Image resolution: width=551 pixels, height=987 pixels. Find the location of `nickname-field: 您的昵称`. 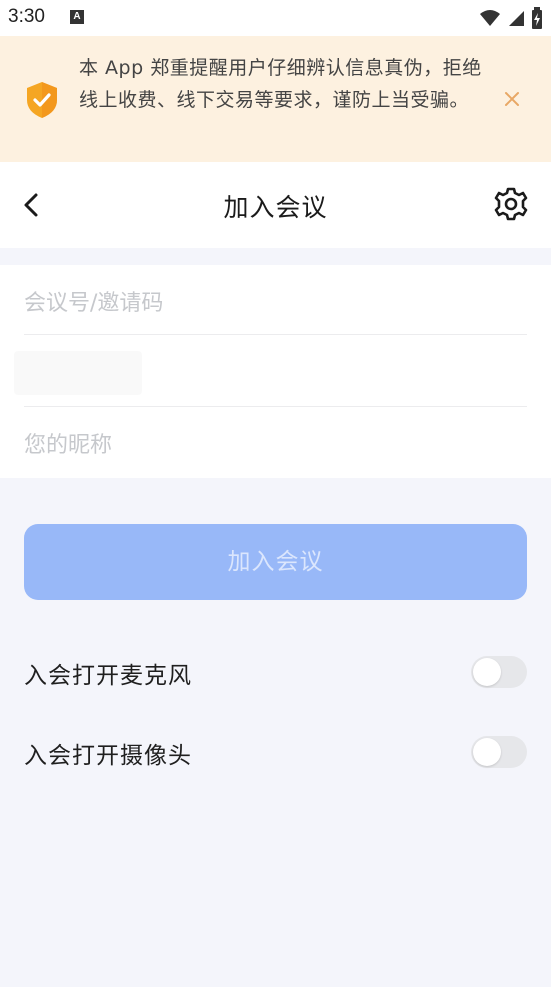

nickname-field: 您的昵称 is located at coordinates (275, 442).